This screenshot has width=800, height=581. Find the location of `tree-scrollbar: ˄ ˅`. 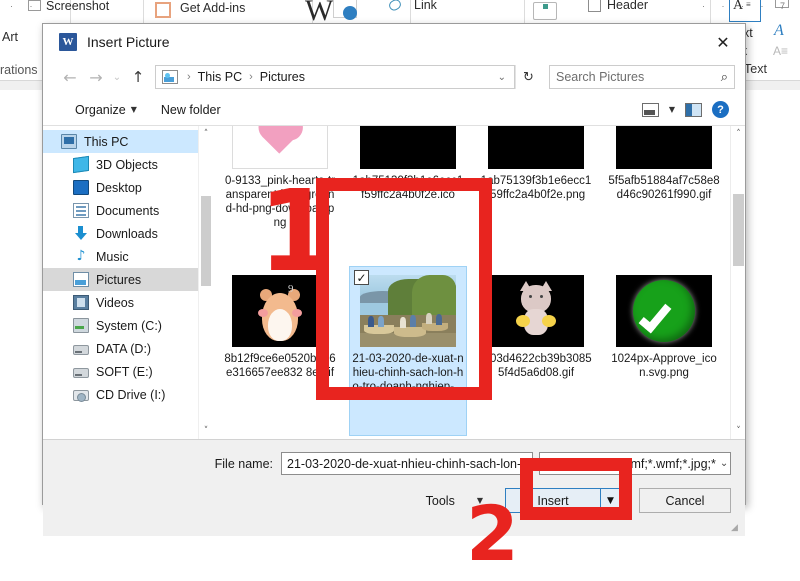

tree-scrollbar: ˄ ˅ is located at coordinates (205, 282).